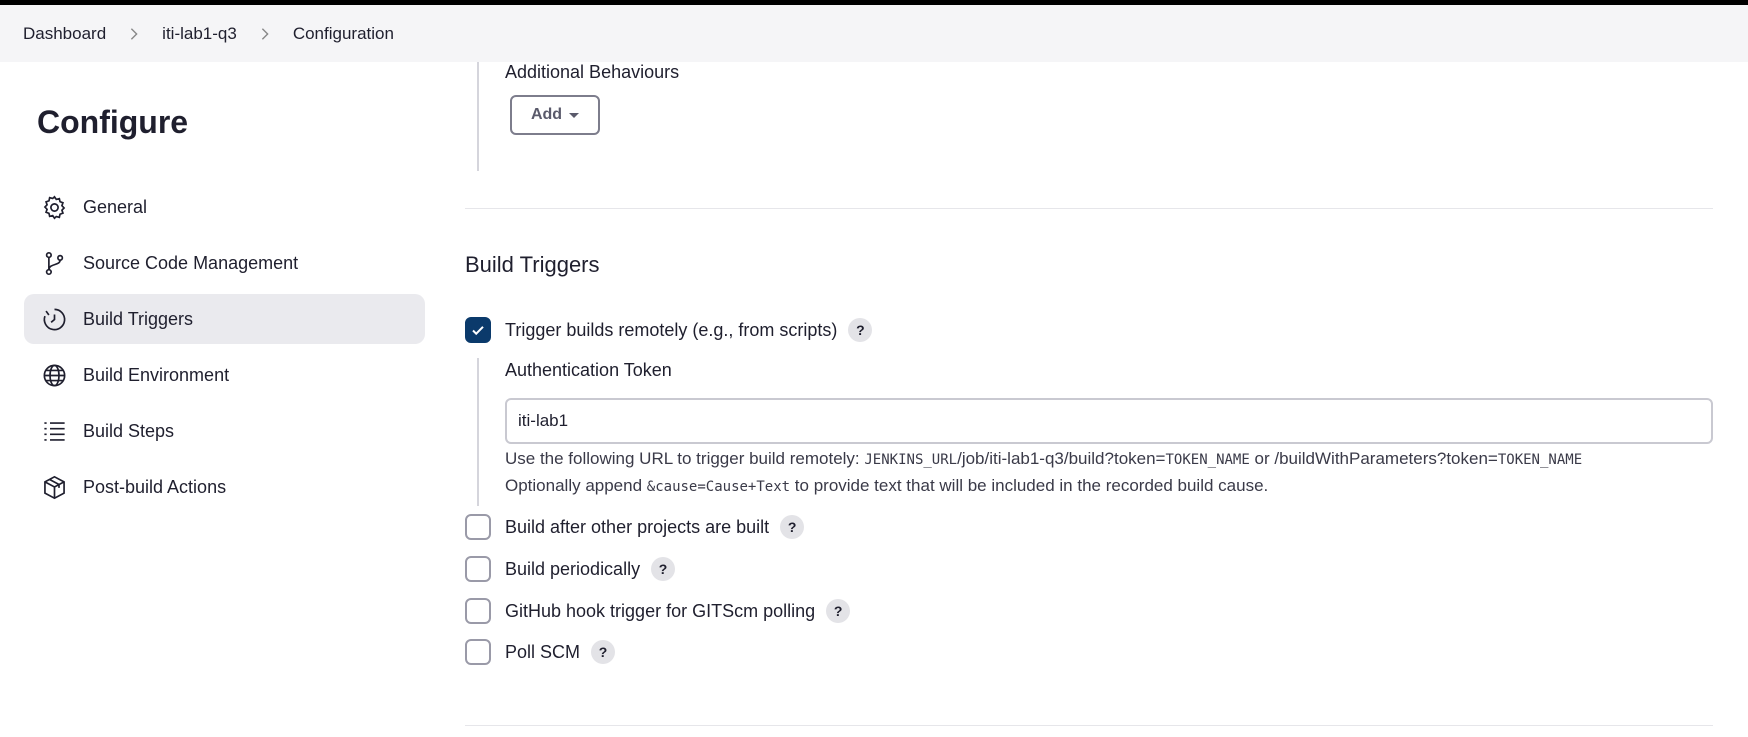 The height and width of the screenshot is (737, 1748). I want to click on help-text-segment: Optionally append, so click(576, 485).